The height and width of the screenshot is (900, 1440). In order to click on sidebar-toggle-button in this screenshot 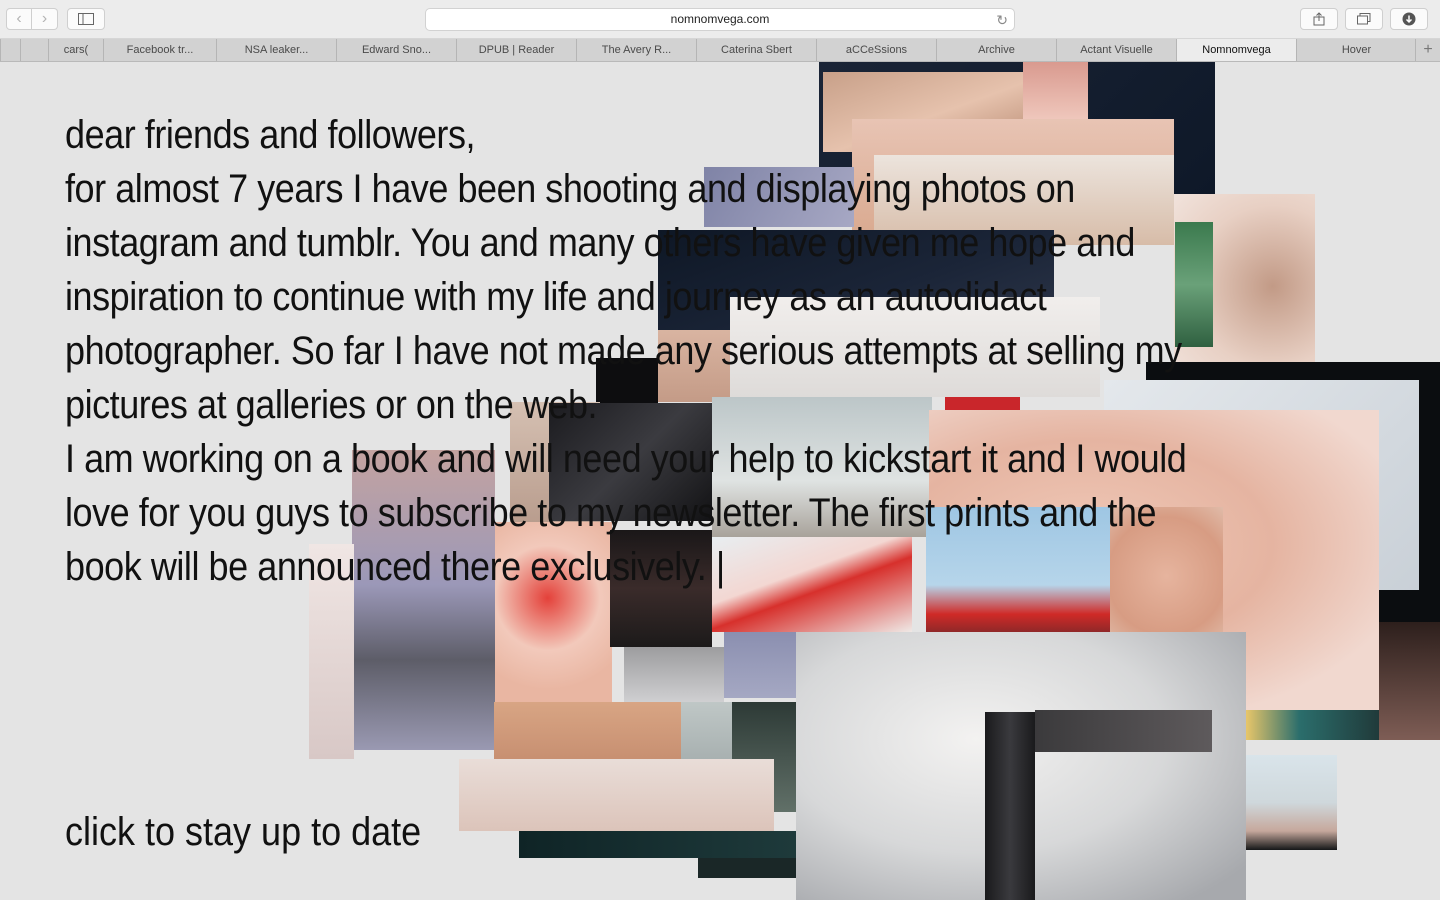, I will do `click(86, 19)`.